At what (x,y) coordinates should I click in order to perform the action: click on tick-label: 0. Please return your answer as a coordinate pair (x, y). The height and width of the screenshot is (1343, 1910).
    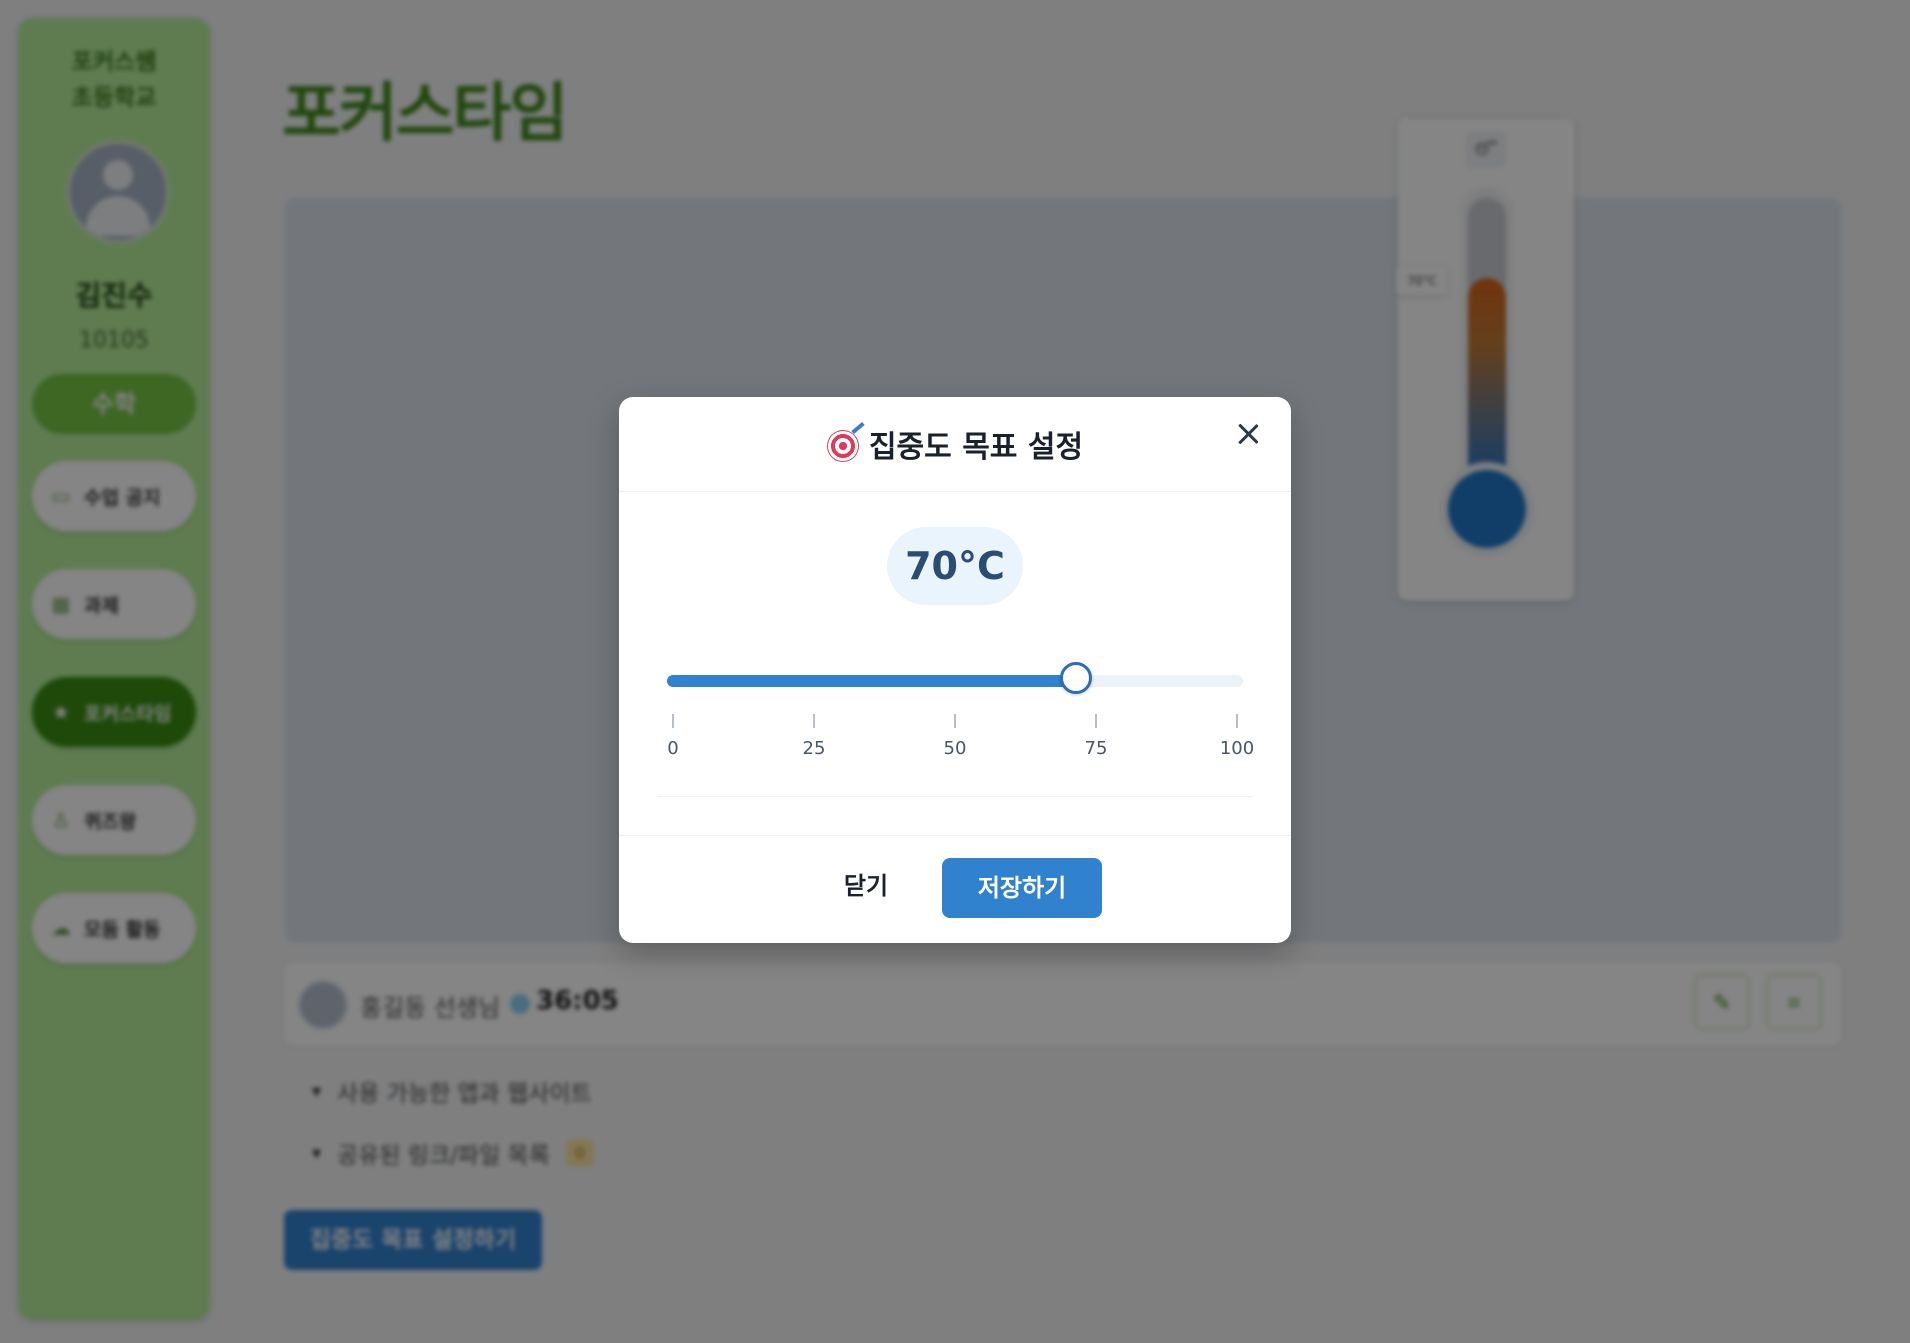
    Looking at the image, I should click on (673, 748).